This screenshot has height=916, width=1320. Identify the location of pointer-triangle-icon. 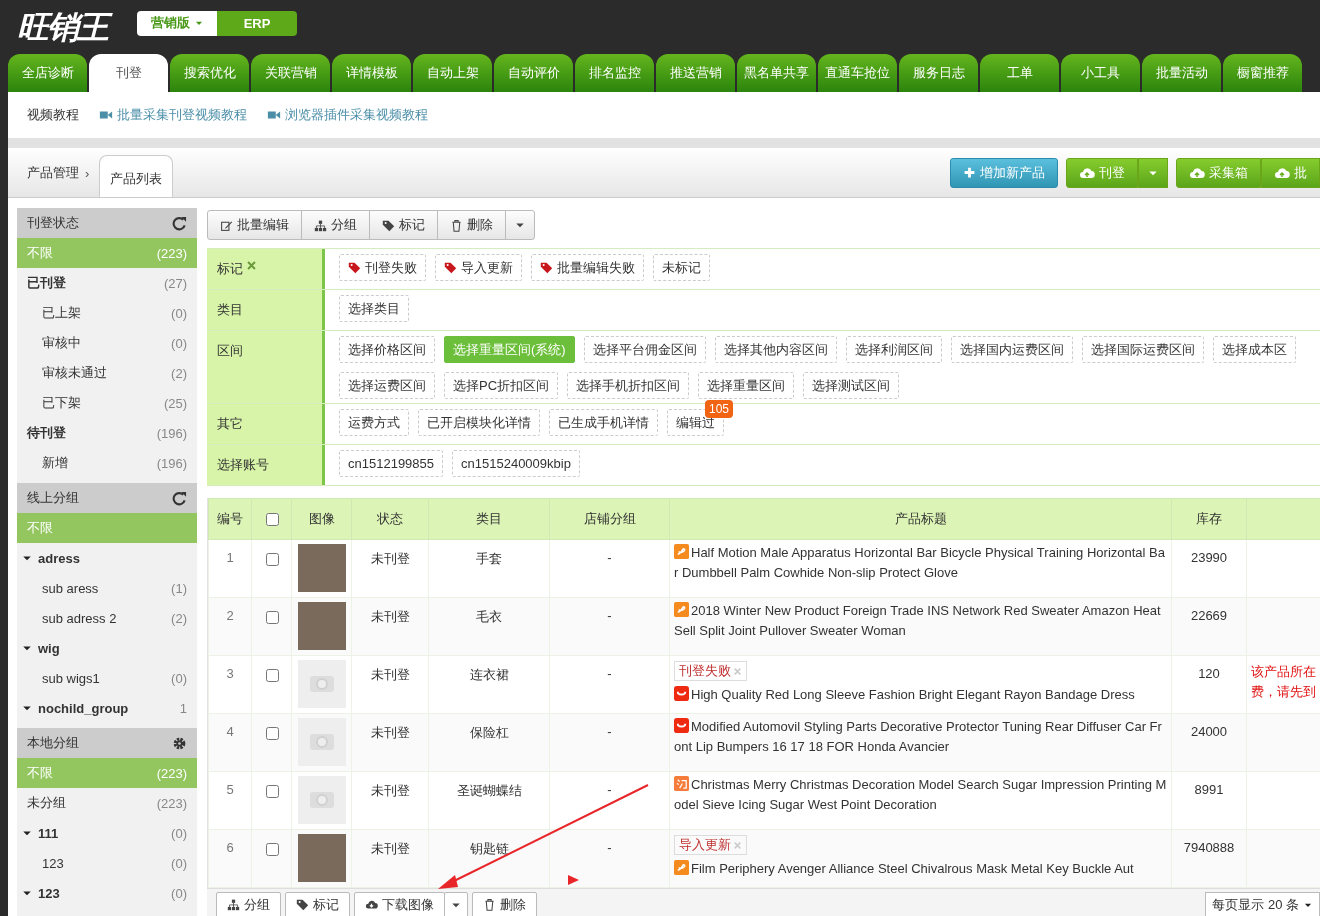
(573, 880).